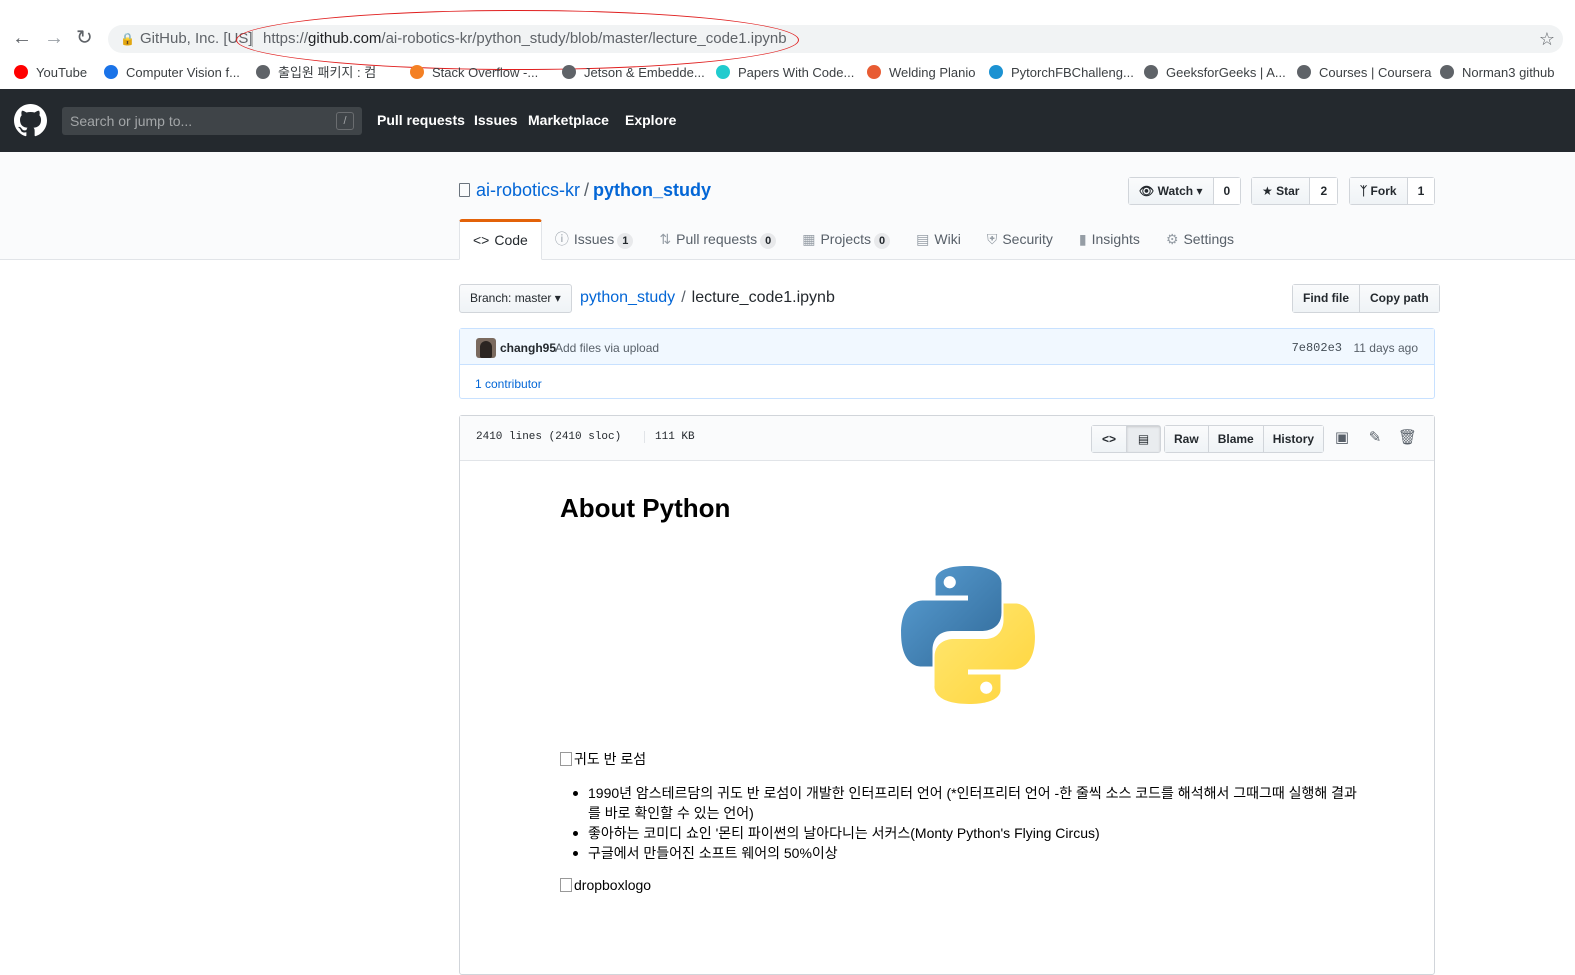  I want to click on search-input: Search or jump to... /, so click(212, 121).